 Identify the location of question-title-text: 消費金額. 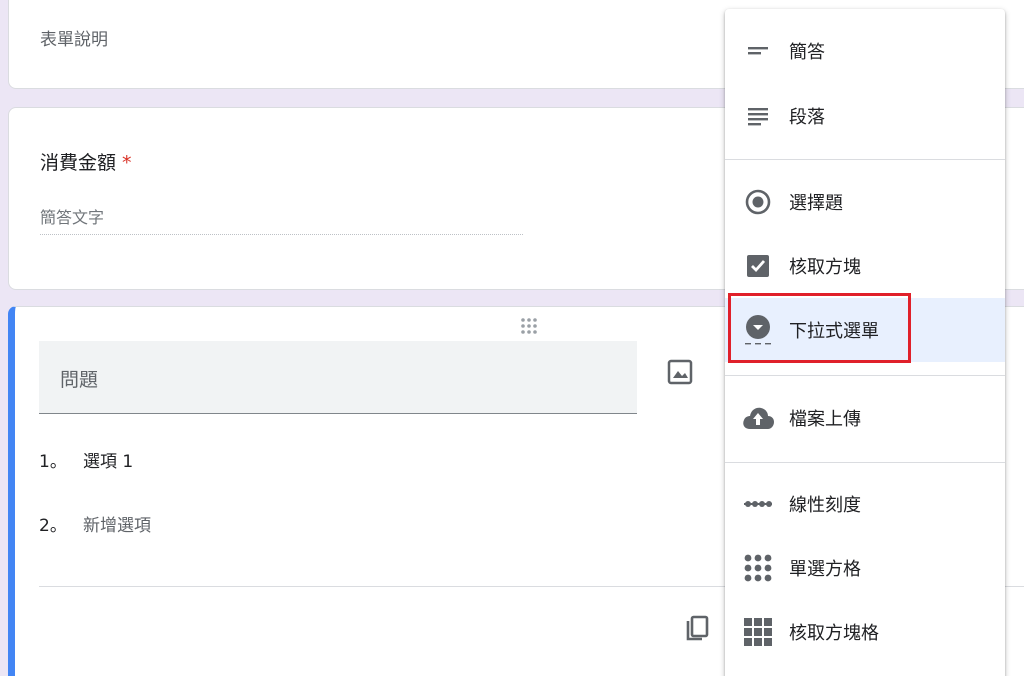
(78, 163).